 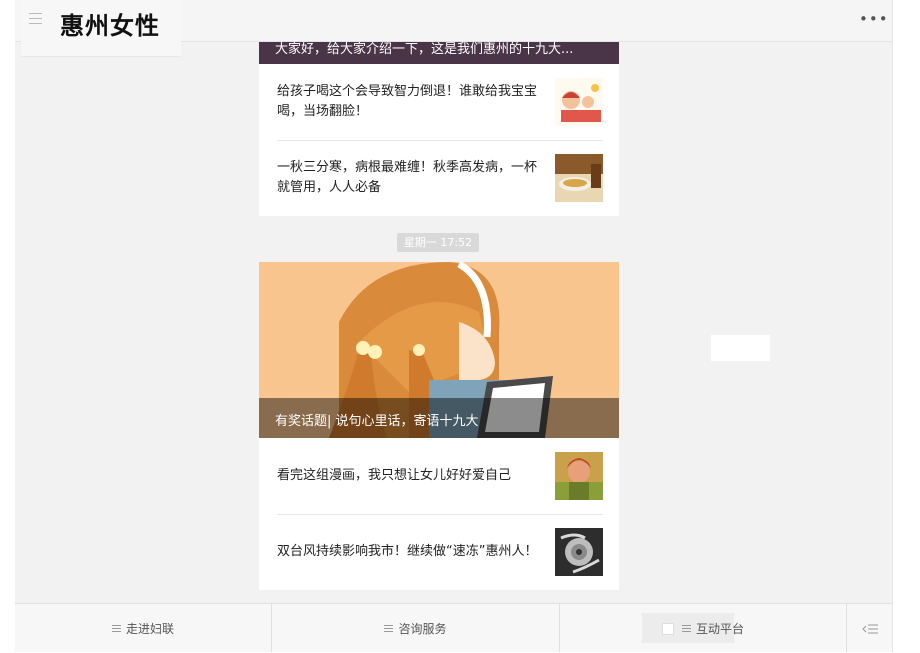 What do you see at coordinates (35, 18) in the screenshot?
I see `menu-icon` at bounding box center [35, 18].